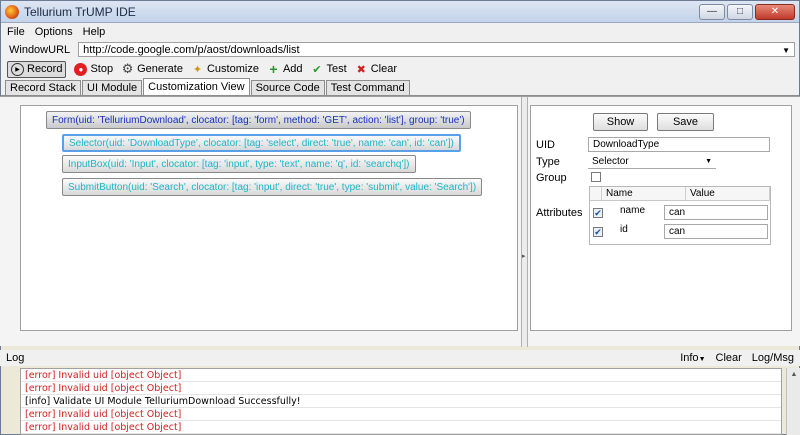 The height and width of the screenshot is (435, 800). What do you see at coordinates (400, 12) in the screenshot?
I see `title-bar: Tellurium TrUMP IDE — □ ✕` at bounding box center [400, 12].